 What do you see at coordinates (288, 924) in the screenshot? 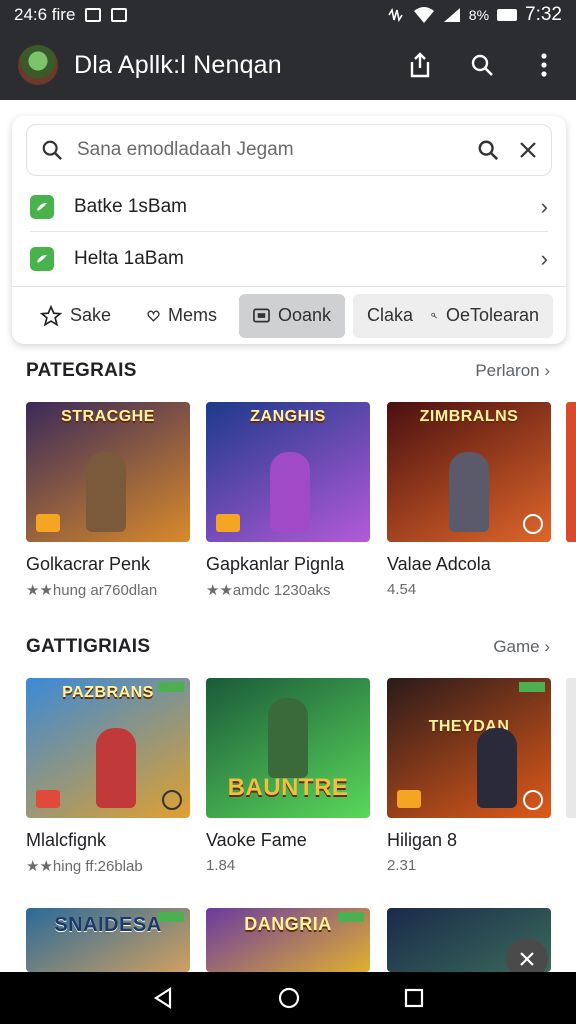
I see `banner-text: DANGRIA` at bounding box center [288, 924].